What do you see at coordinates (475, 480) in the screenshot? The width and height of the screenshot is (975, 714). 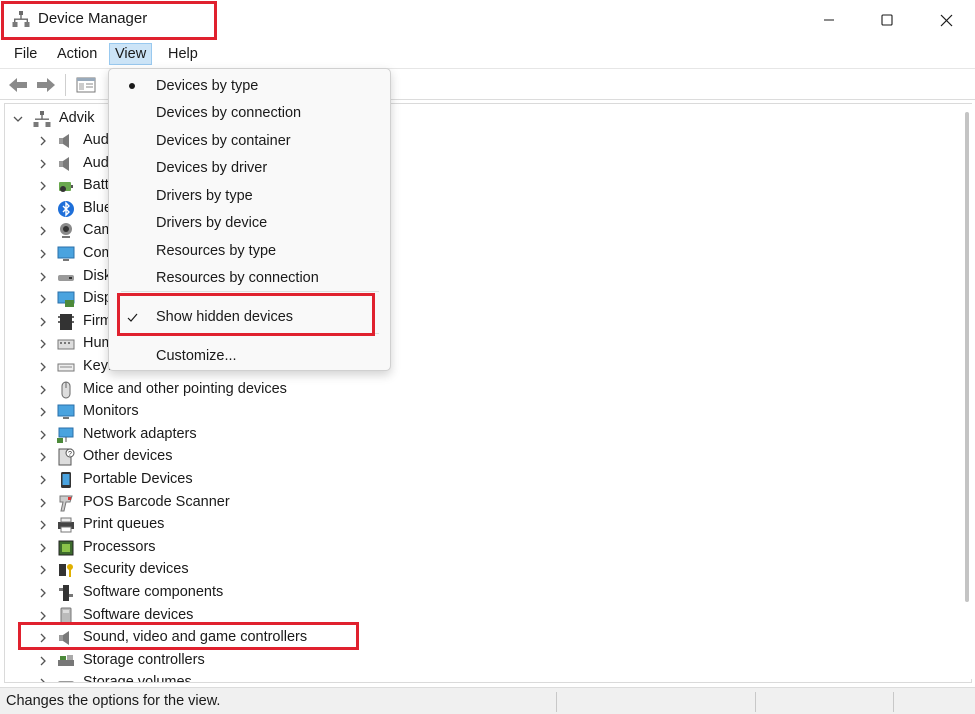 I see `tree-item: Portable Devices` at bounding box center [475, 480].